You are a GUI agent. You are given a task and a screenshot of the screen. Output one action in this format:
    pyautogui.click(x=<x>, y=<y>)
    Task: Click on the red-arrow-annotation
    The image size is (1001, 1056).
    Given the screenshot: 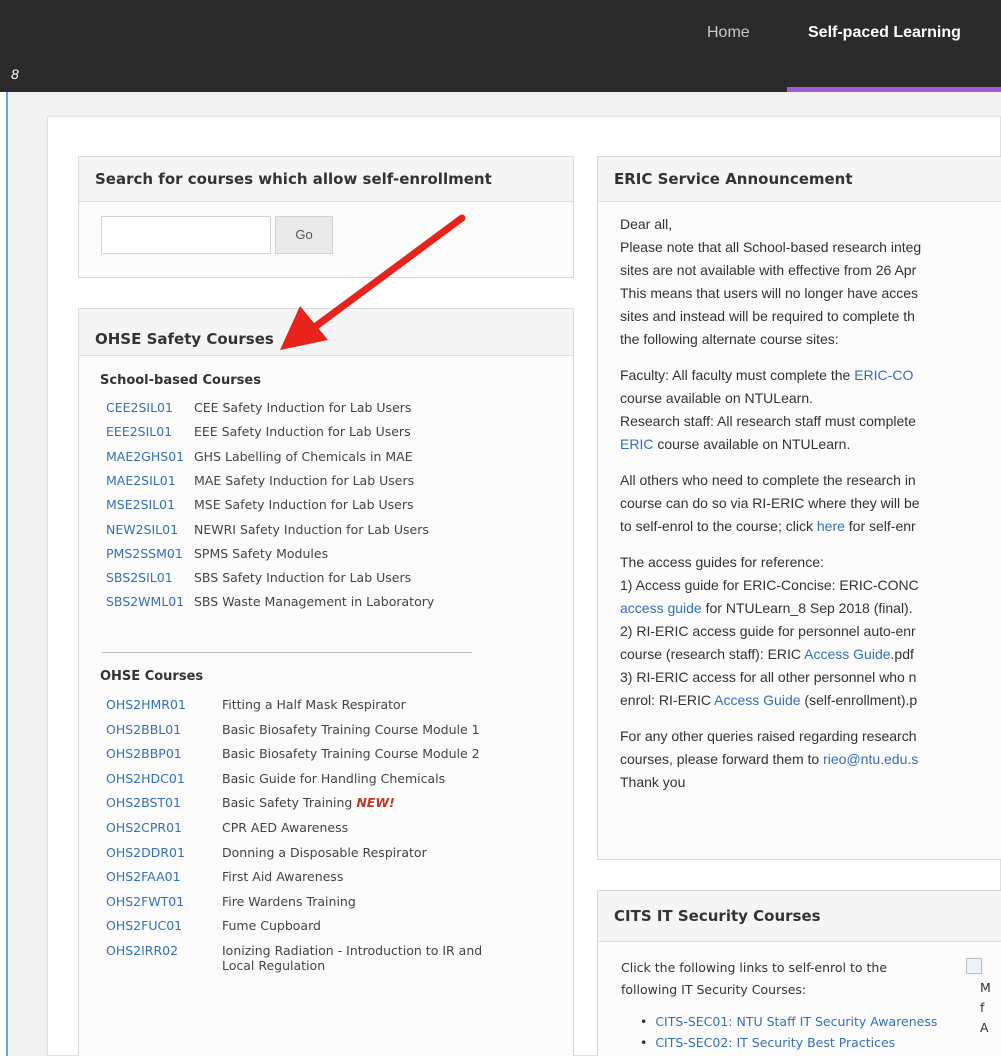 What is the action you would take?
    pyautogui.click(x=373, y=282)
    